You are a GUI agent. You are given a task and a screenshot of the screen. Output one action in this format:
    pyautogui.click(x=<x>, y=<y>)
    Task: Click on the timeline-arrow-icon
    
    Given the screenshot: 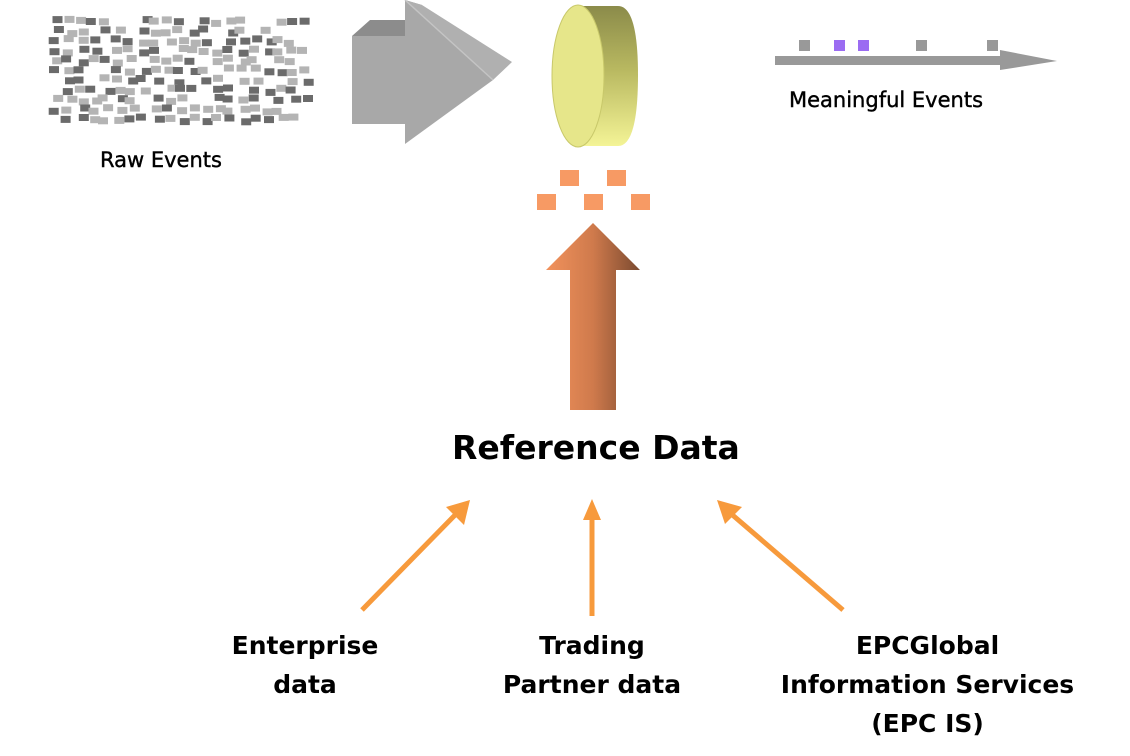 What is the action you would take?
    pyautogui.click(x=916, y=55)
    